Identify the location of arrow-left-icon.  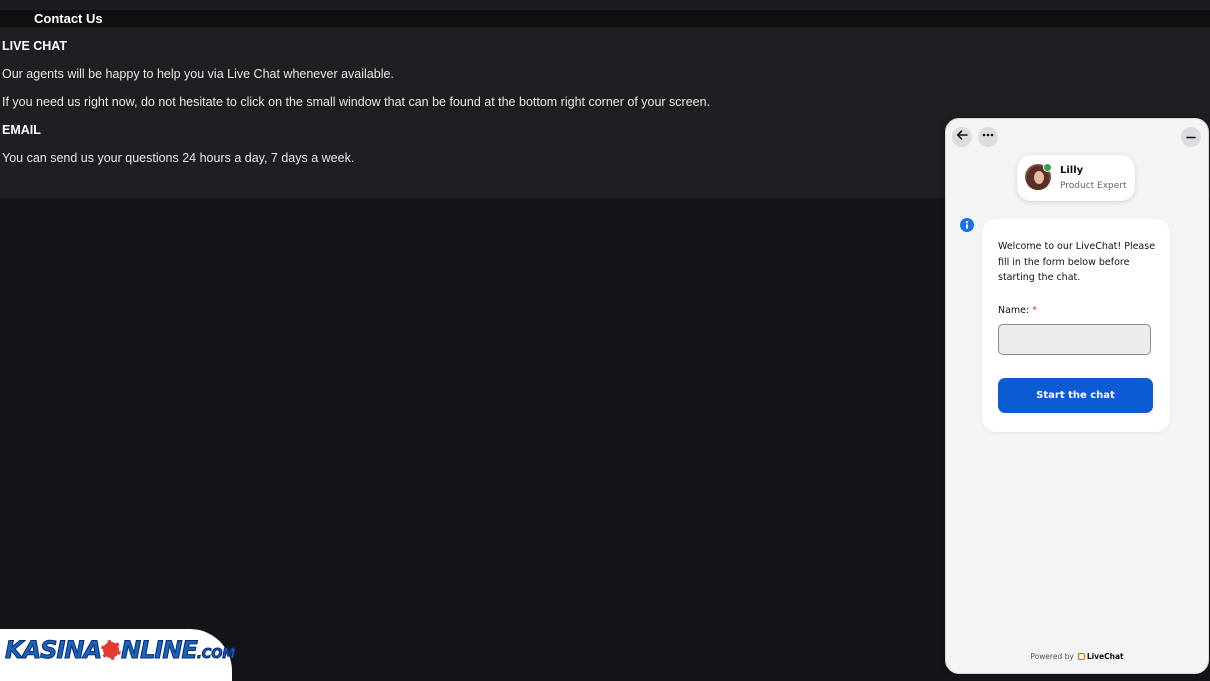
(962, 135).